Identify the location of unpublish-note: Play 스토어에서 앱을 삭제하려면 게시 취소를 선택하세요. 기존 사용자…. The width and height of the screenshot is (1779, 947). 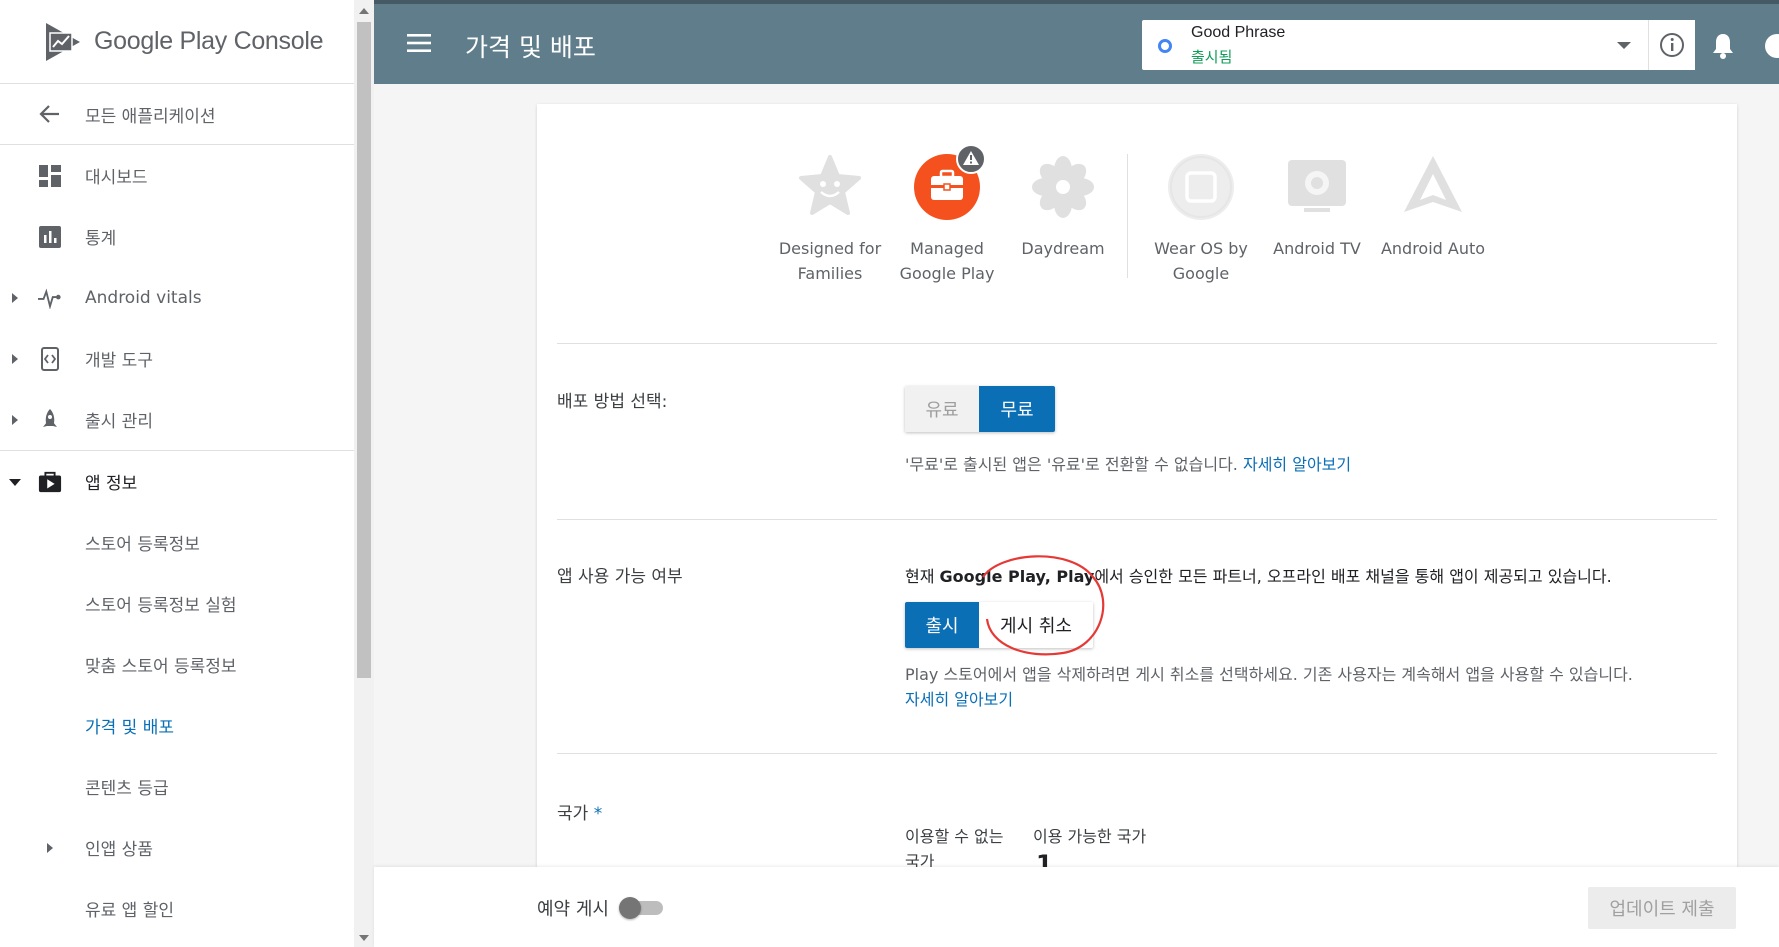
(1305, 687).